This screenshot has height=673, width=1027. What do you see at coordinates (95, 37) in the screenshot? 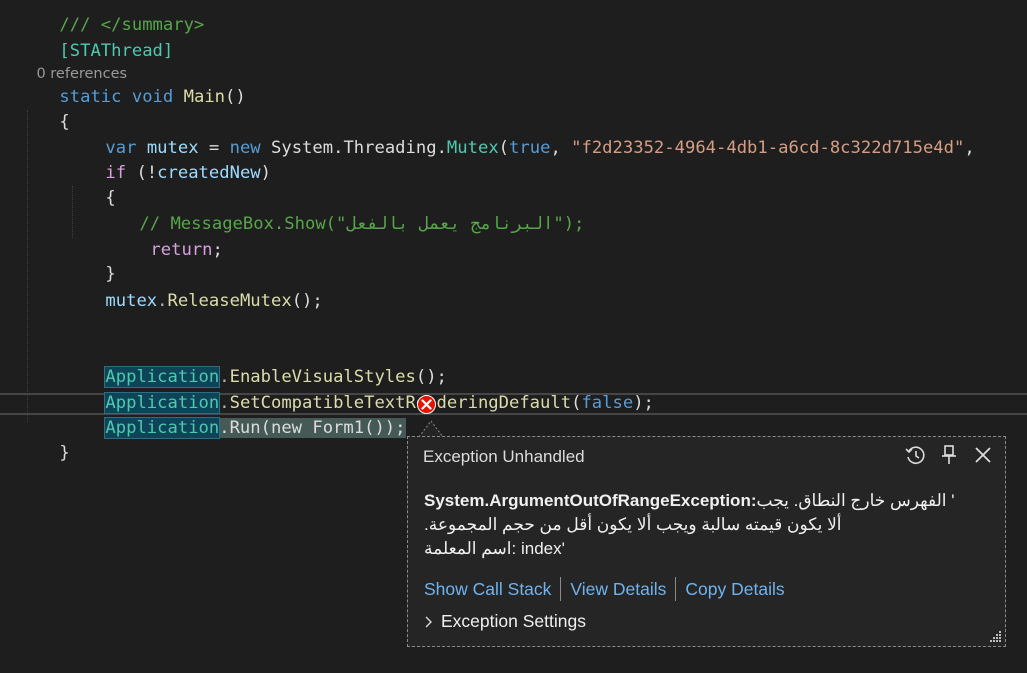
I see `code-line-attribute: [STAThread]` at bounding box center [95, 37].